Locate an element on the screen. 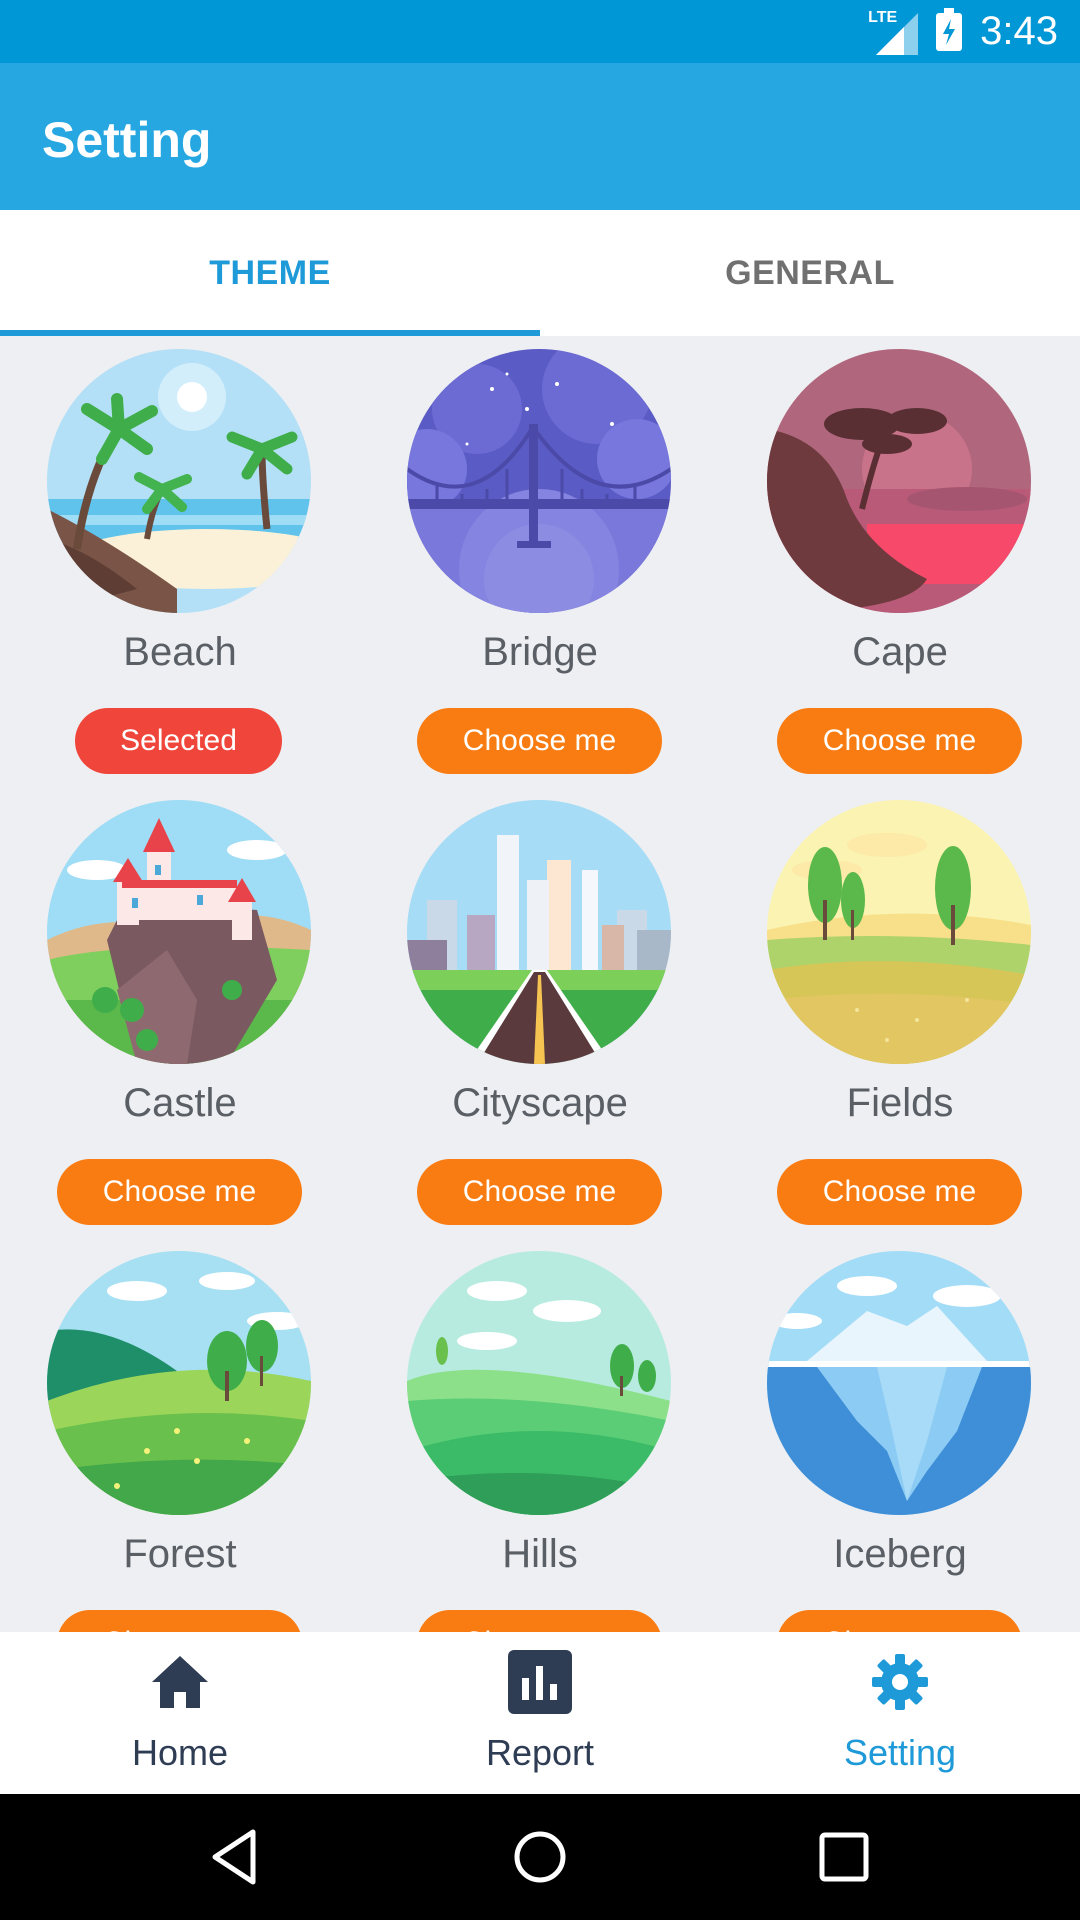 This screenshot has height=1920, width=1080. hills-illustration is located at coordinates (539, 1383).